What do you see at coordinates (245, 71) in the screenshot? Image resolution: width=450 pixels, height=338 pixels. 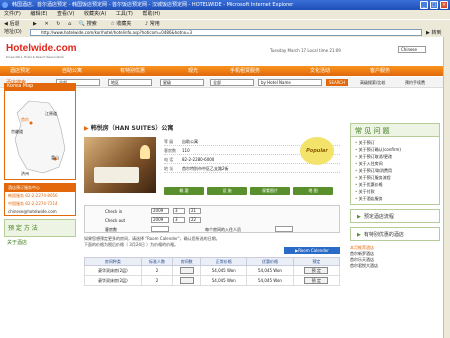 I see `nav-phone: 手机租赁服务` at bounding box center [245, 71].